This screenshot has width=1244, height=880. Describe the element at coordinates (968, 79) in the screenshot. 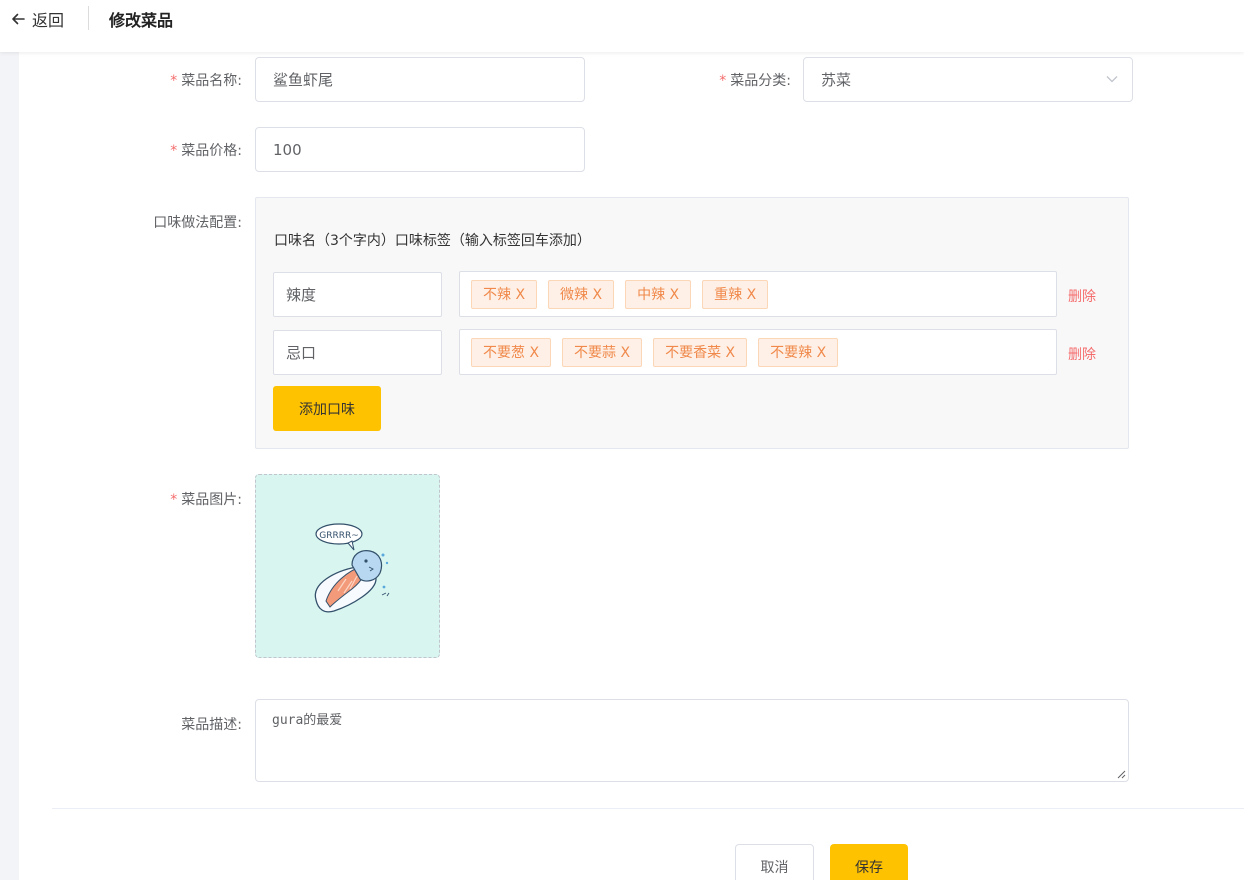

I see `dish-category-select: 苏菜` at that location.